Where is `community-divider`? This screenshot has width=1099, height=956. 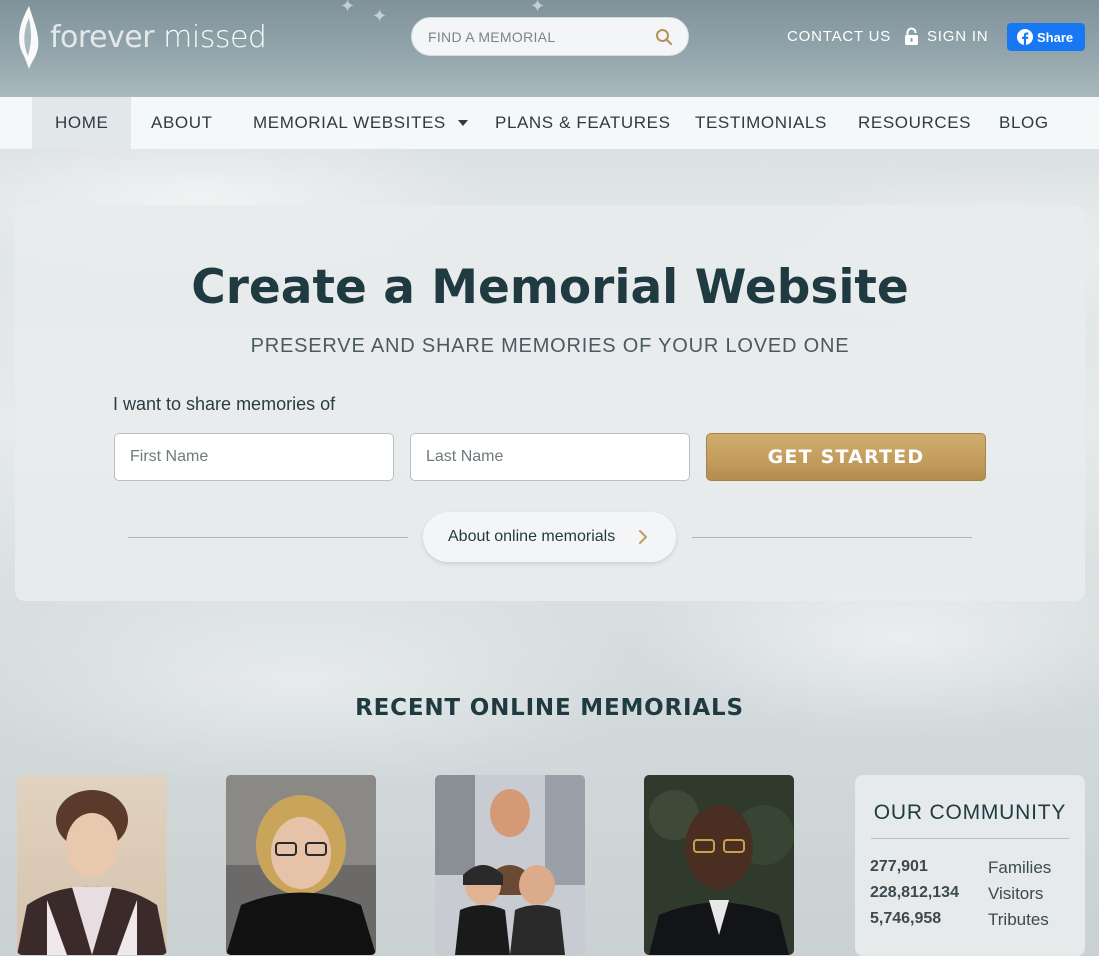
community-divider is located at coordinates (970, 838).